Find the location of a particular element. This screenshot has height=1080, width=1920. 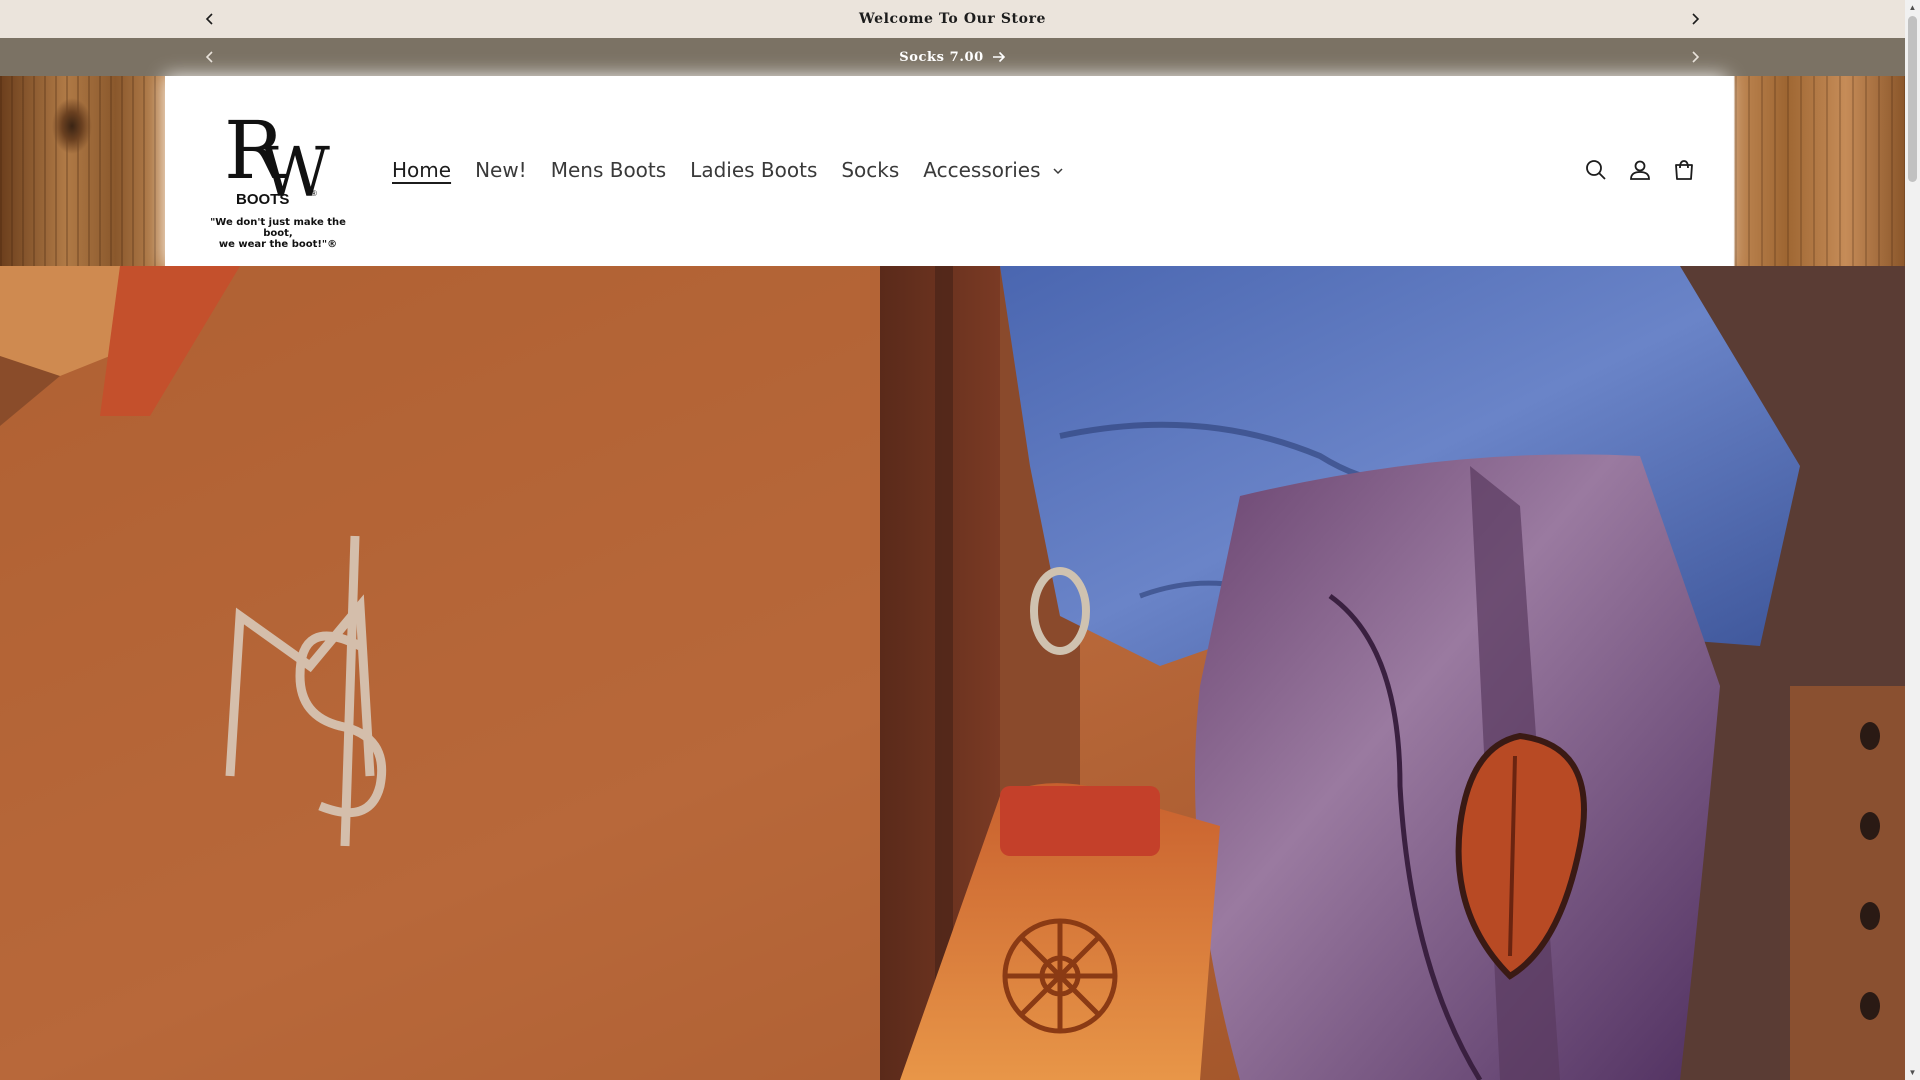

cart-button is located at coordinates (1684, 170).